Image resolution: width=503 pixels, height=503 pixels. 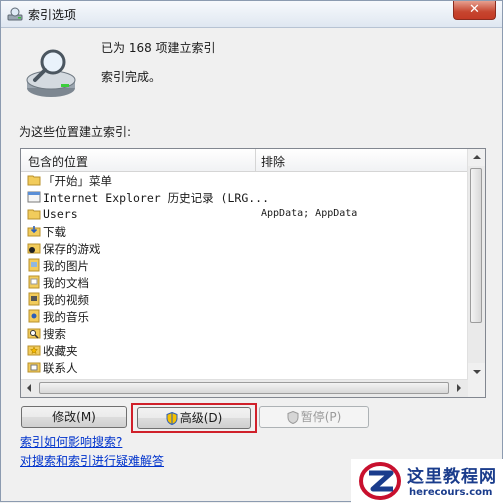 What do you see at coordinates (476, 245) in the screenshot?
I see `vertical-scroll-thumb` at bounding box center [476, 245].